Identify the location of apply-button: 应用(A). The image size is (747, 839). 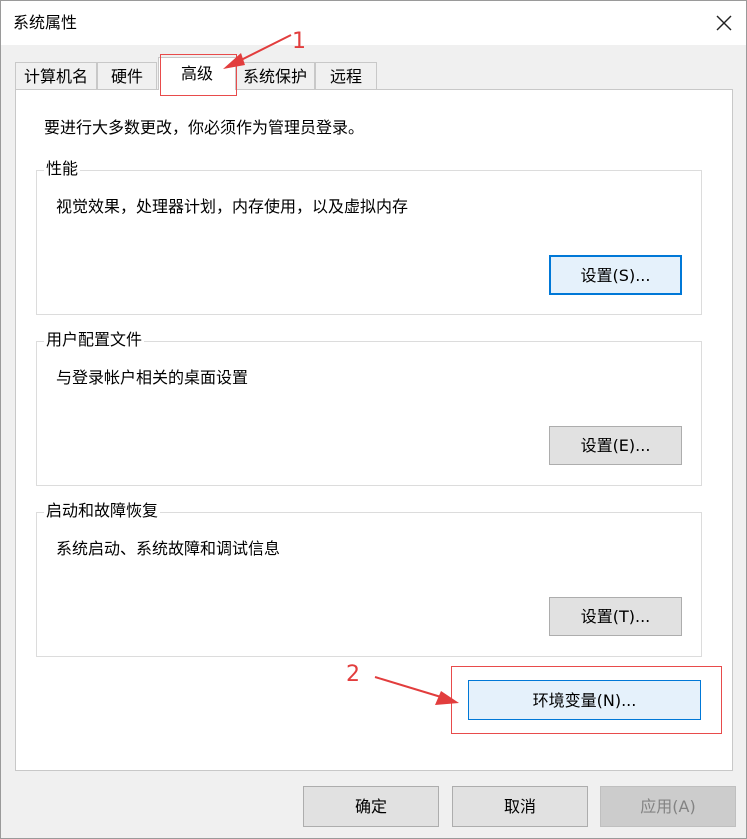
(668, 806).